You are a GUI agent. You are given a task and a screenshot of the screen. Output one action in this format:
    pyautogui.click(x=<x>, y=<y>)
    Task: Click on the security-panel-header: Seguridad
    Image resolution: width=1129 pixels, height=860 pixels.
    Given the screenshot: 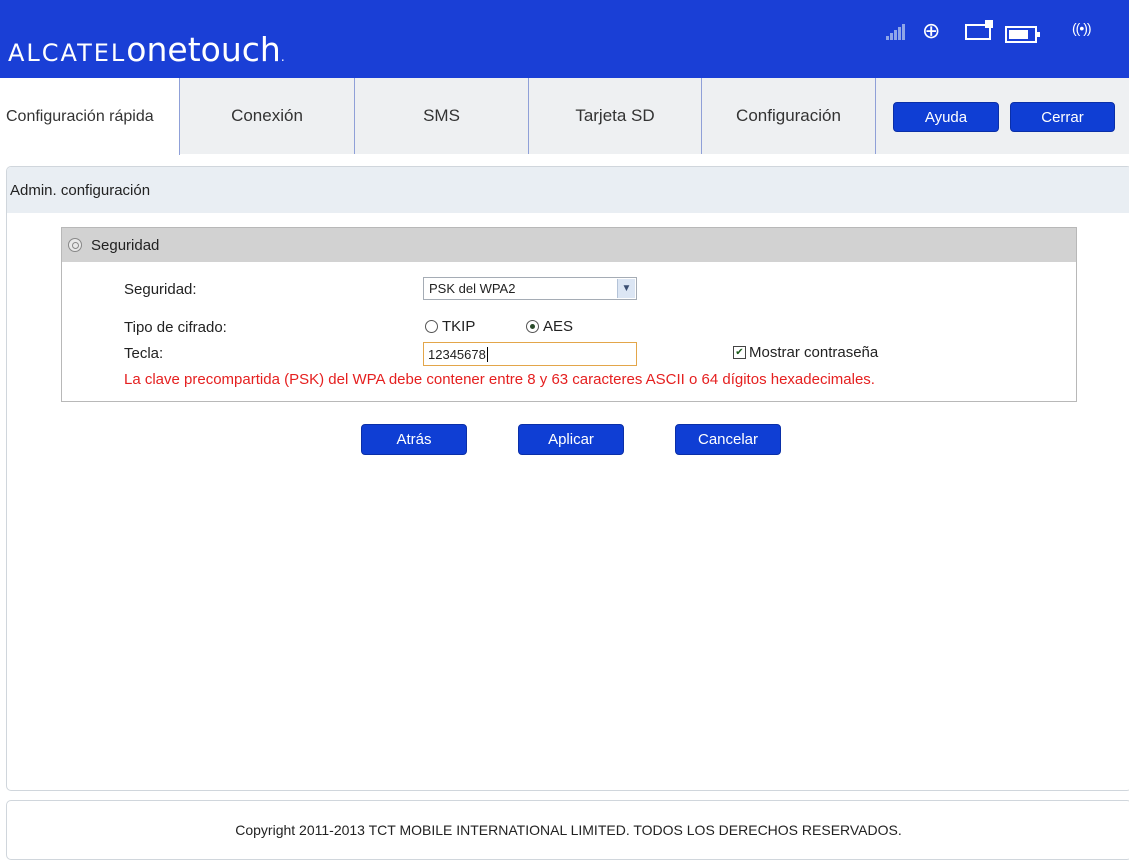 What is the action you would take?
    pyautogui.click(x=569, y=245)
    